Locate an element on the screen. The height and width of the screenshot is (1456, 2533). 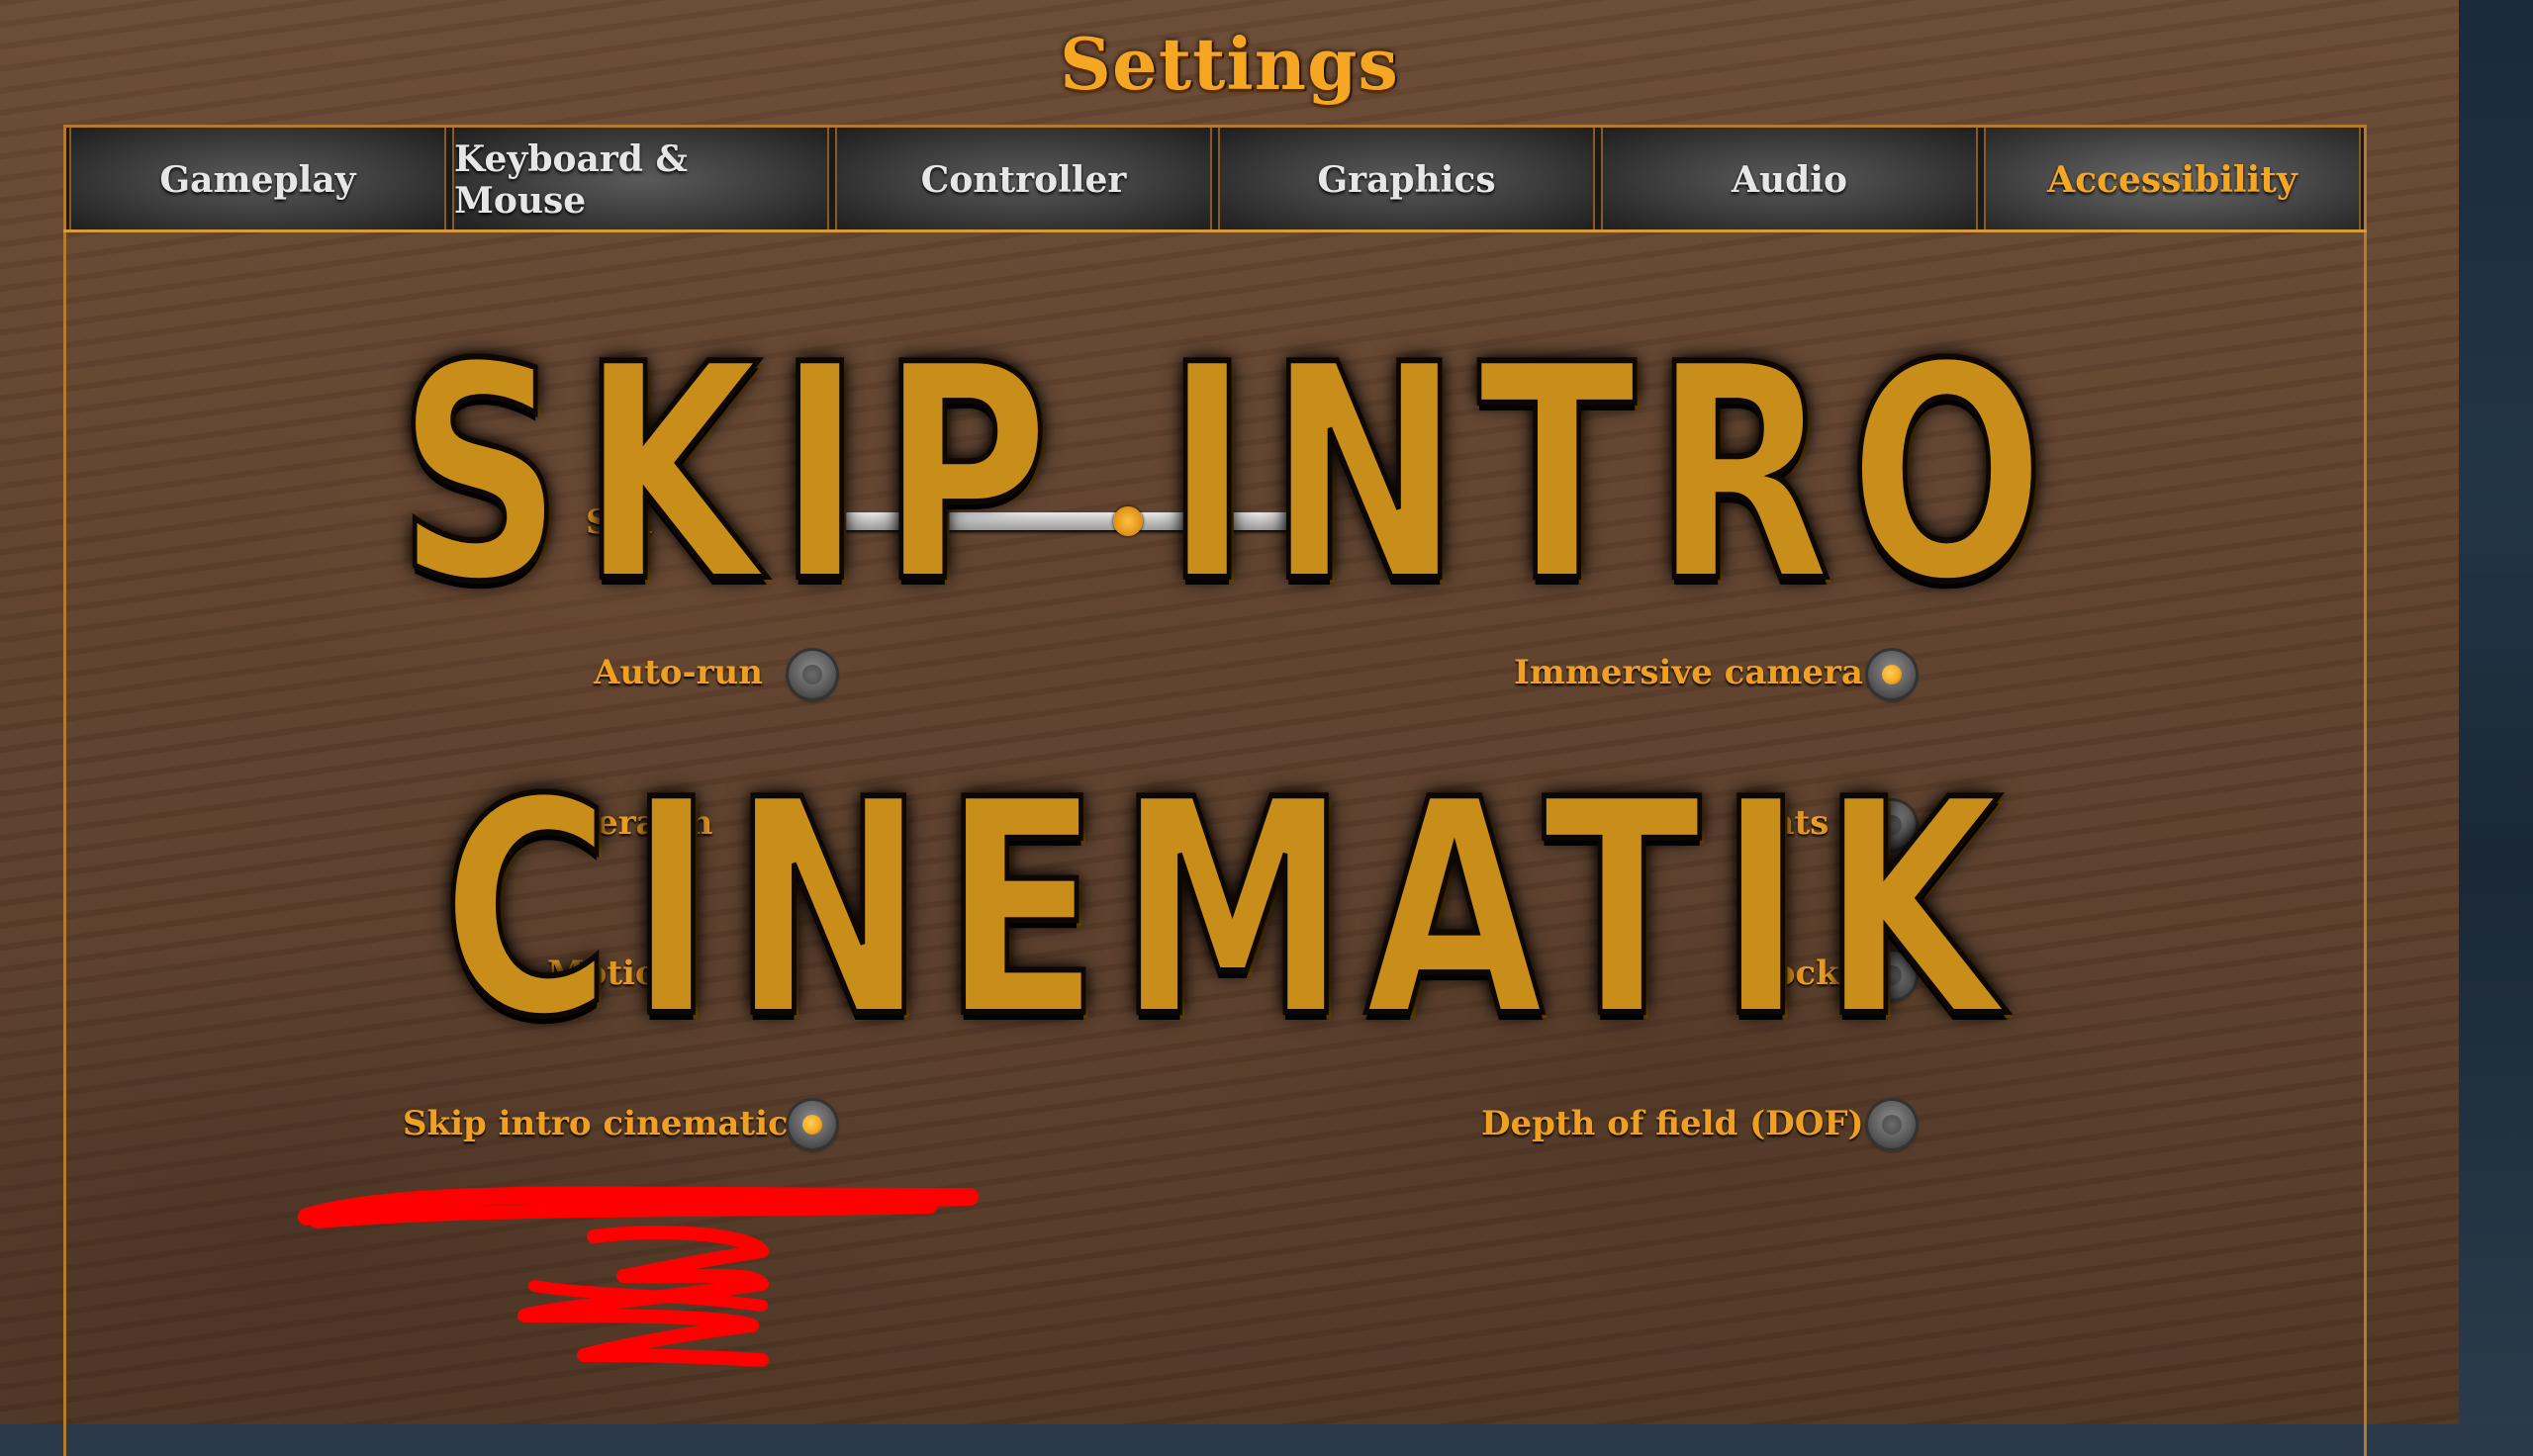
overlay-title-line2: CINEMATIK is located at coordinates (1228, 909).